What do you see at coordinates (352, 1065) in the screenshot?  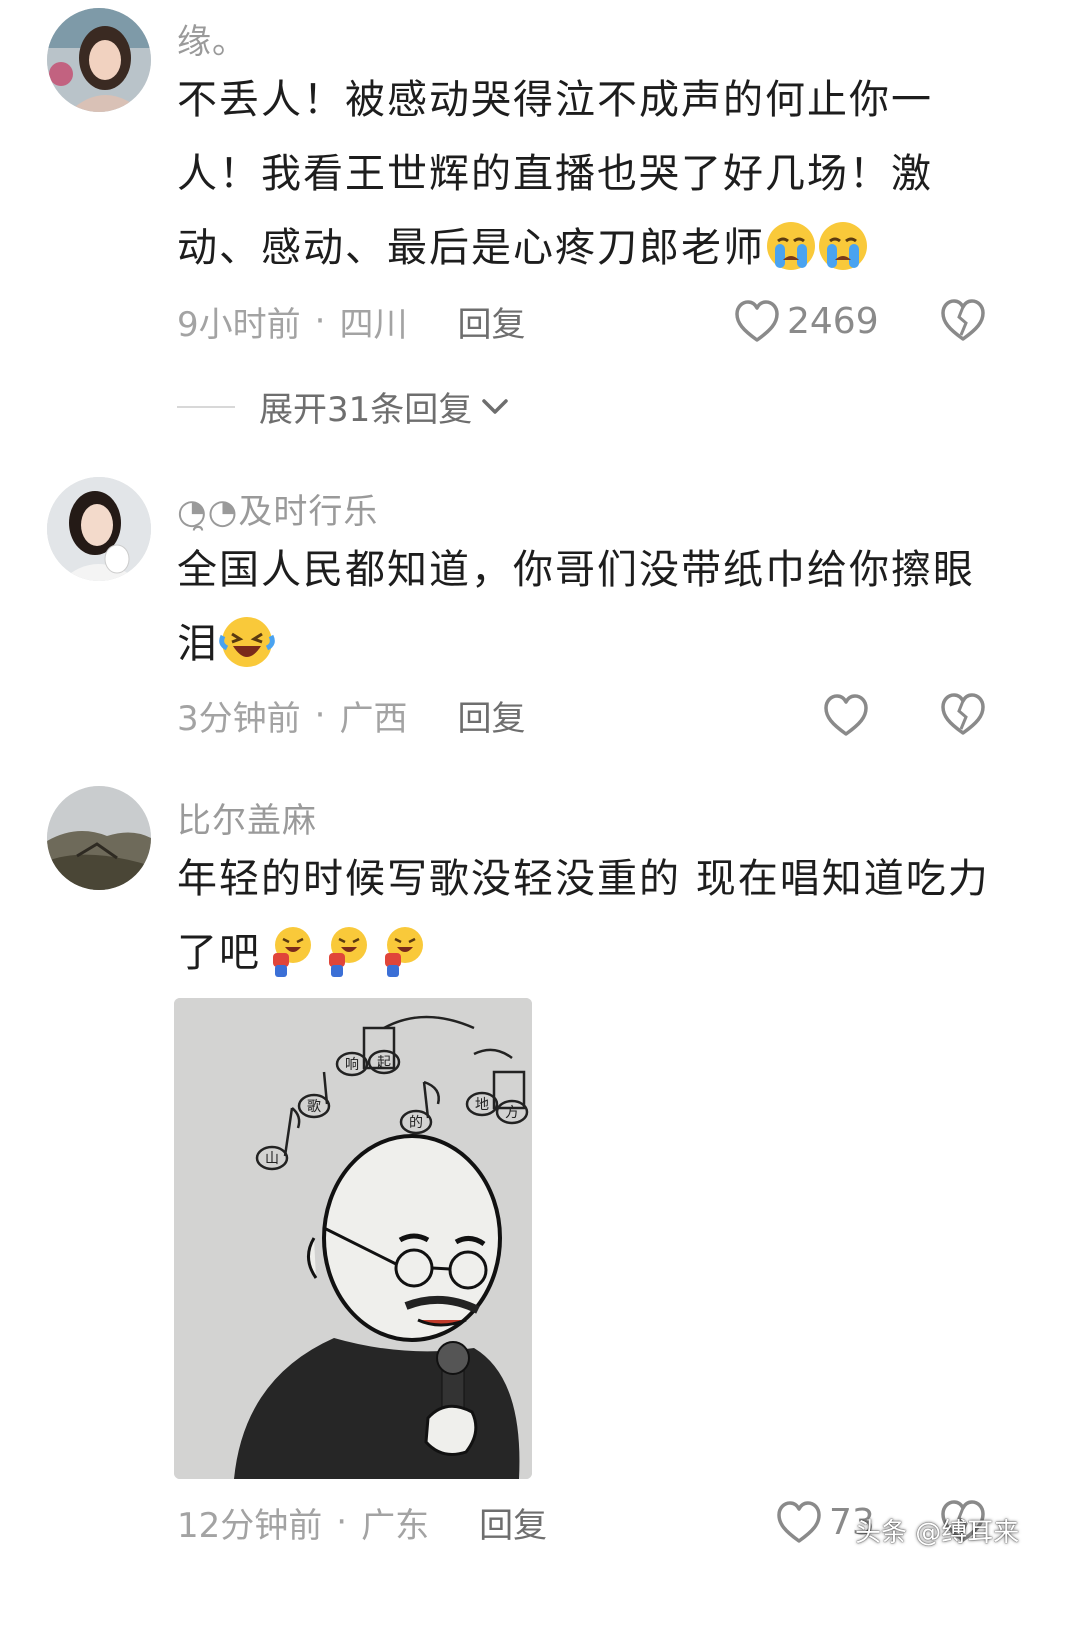 I see `note-char: 响` at bounding box center [352, 1065].